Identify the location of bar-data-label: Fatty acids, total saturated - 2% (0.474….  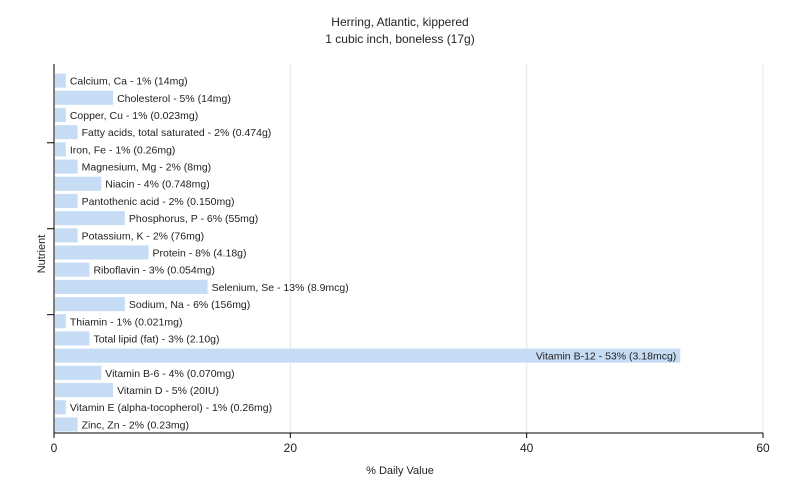
(177, 133).